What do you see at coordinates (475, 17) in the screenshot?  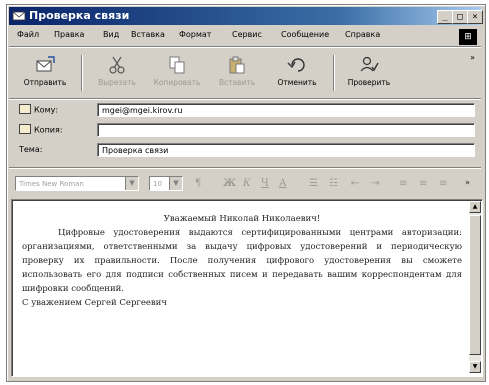 I see `close-button: ×` at bounding box center [475, 17].